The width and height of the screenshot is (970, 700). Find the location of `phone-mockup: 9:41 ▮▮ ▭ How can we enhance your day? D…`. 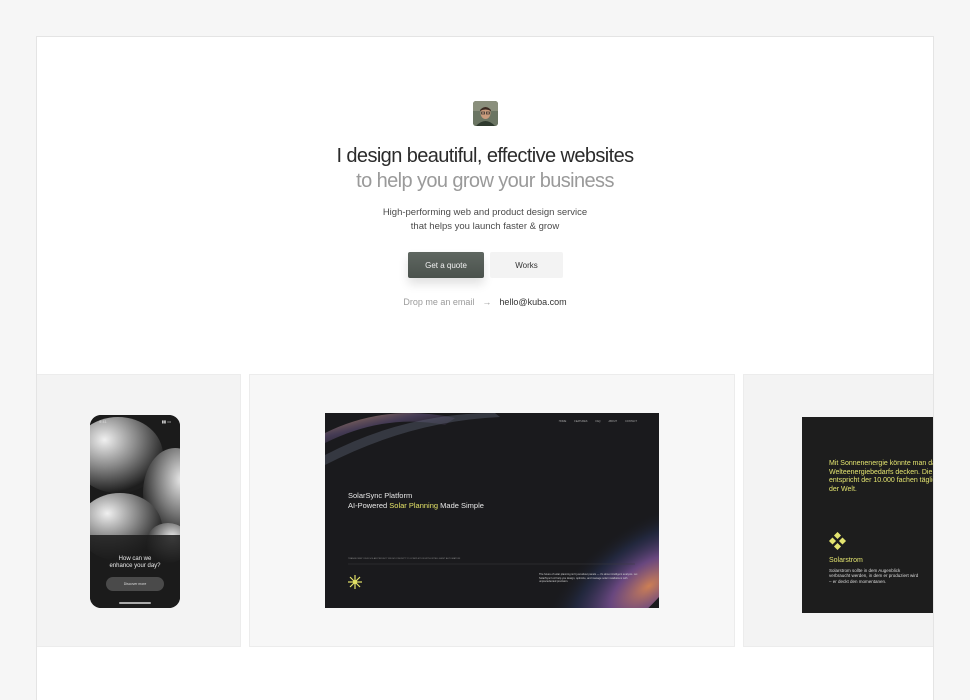

phone-mockup: 9:41 ▮▮ ▭ How can we enhance your day? D… is located at coordinates (135, 511).